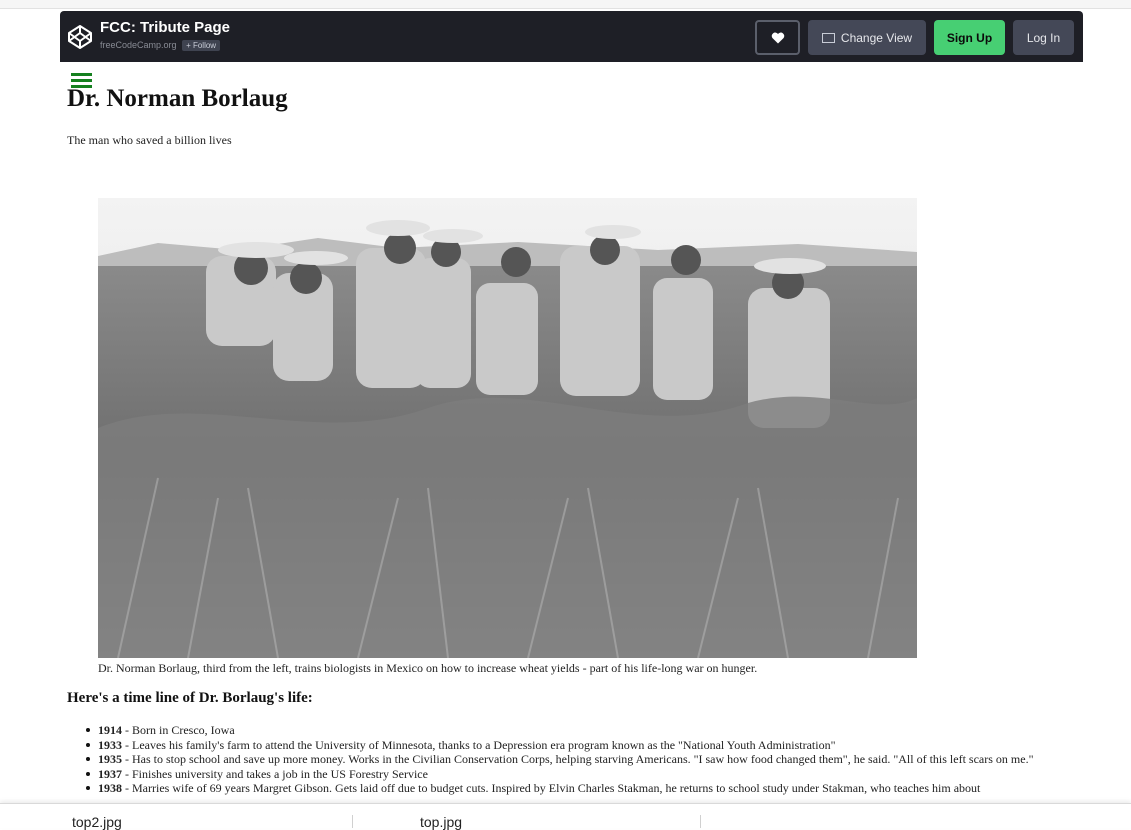  I want to click on timeline-year: 1937, so click(110, 773).